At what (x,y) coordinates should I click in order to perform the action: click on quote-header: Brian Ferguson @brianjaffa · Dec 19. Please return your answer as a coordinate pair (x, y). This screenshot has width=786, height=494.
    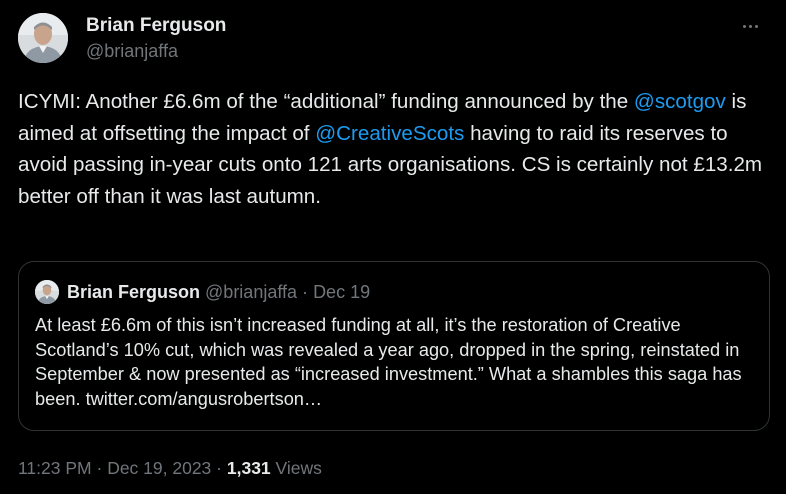
    Looking at the image, I should click on (218, 292).